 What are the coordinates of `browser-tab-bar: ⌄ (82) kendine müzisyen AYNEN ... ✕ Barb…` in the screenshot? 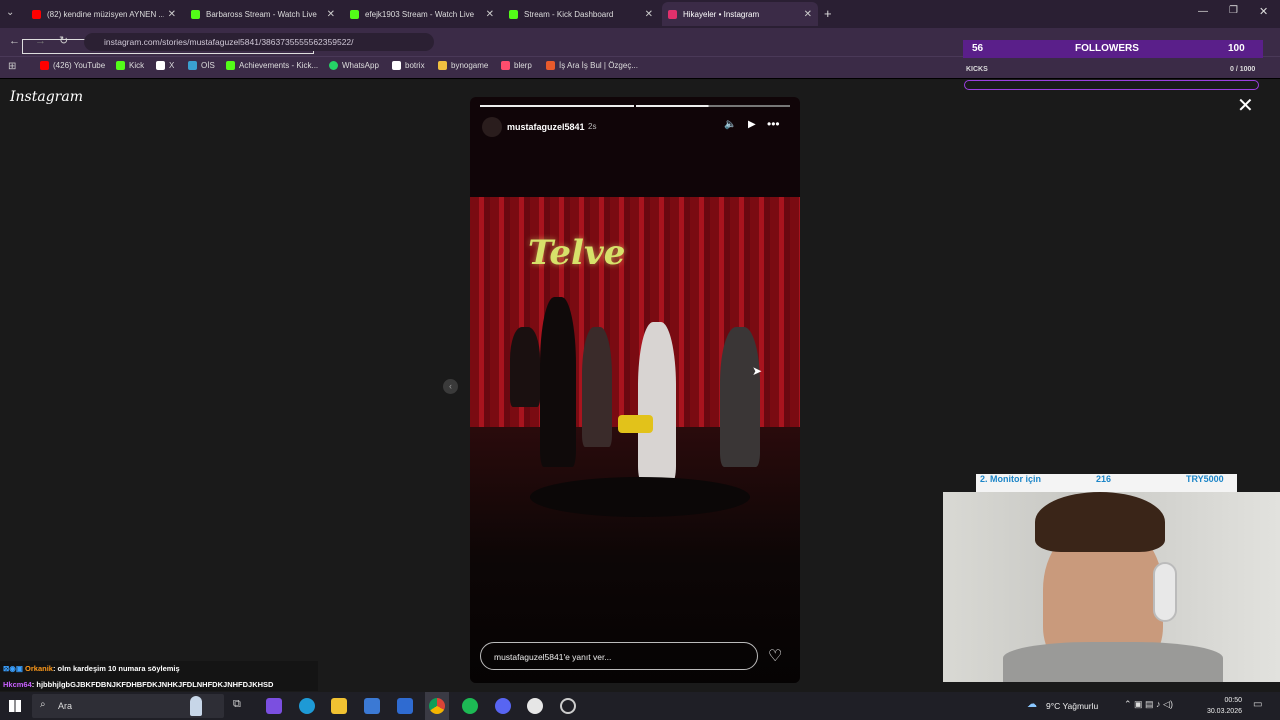 It's located at (640, 14).